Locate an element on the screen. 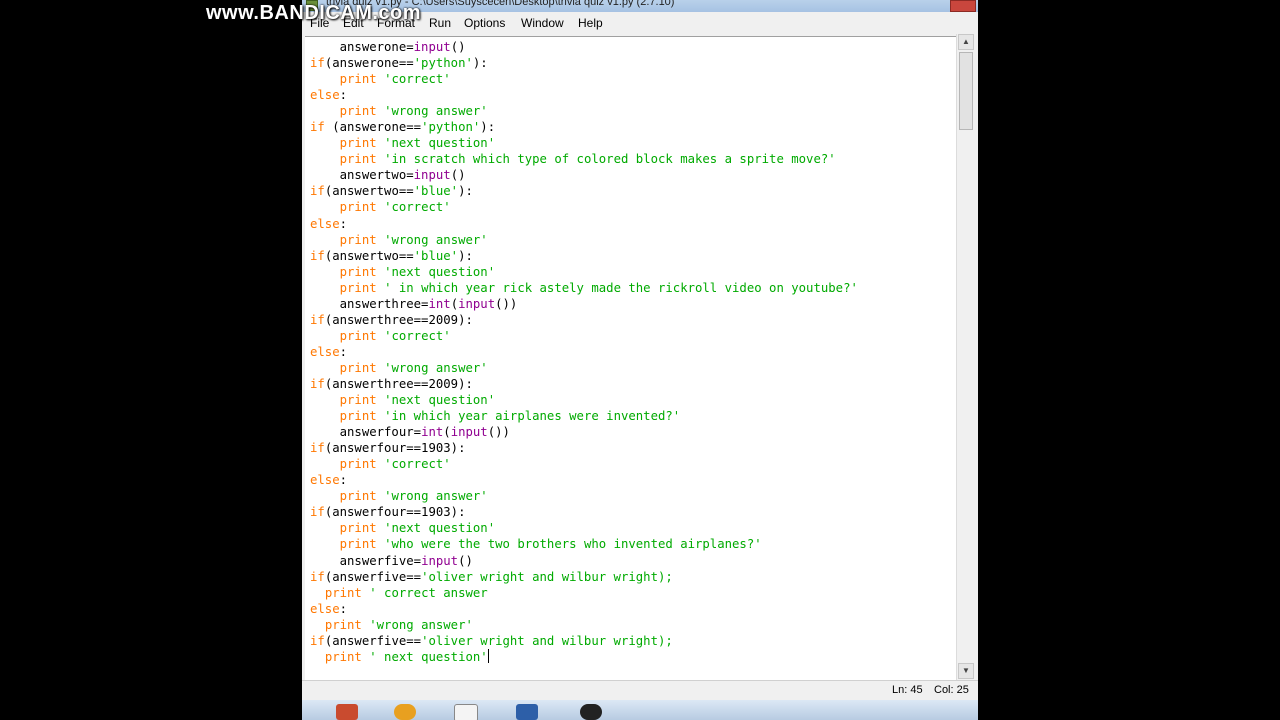 The height and width of the screenshot is (720, 1280). code-token: 'correct' is located at coordinates (417, 207).